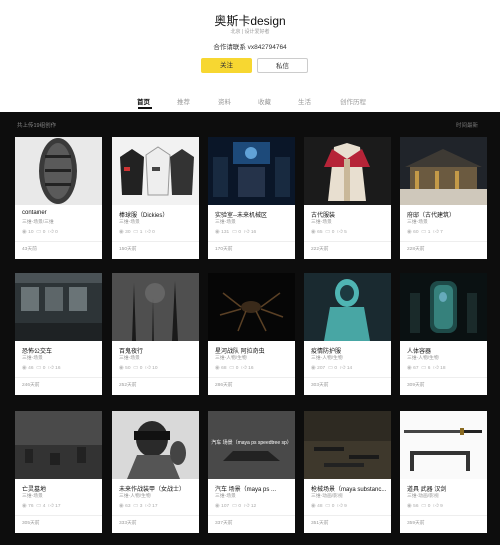 This screenshot has width=500, height=545. I want to click on work-stats: ◉ 63 ▭ 3 👍︎ 17, so click(138, 506).